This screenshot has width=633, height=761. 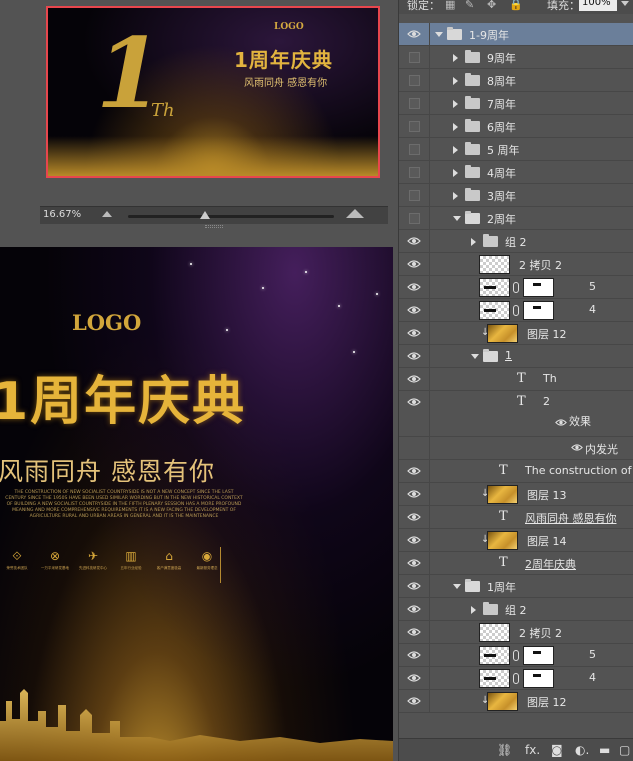 I want to click on layer-name: 2, so click(x=546, y=401).